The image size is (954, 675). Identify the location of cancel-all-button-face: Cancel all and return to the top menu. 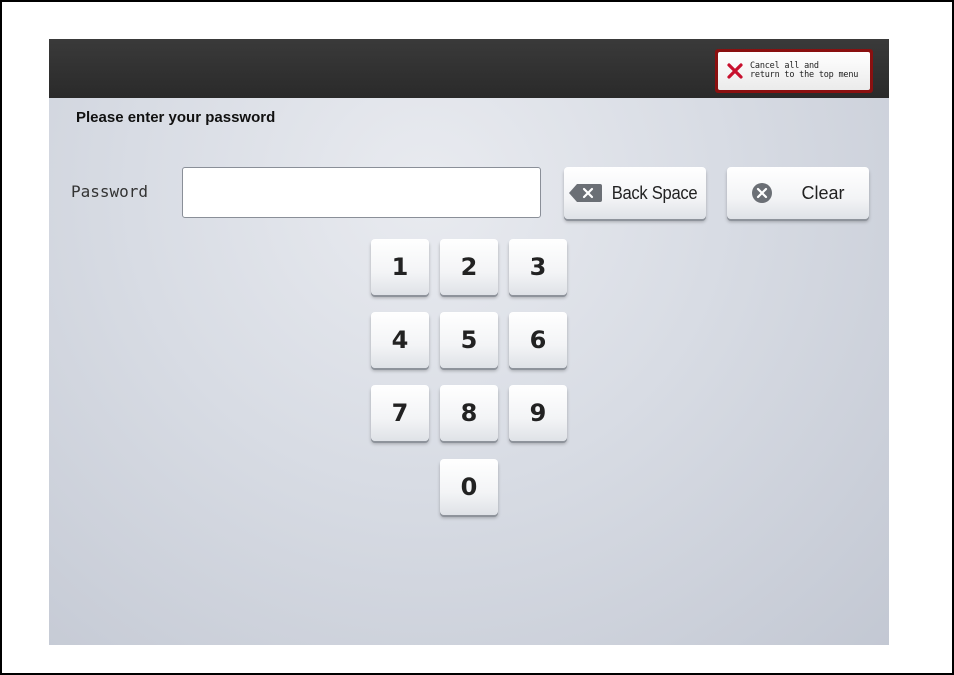
(794, 71).